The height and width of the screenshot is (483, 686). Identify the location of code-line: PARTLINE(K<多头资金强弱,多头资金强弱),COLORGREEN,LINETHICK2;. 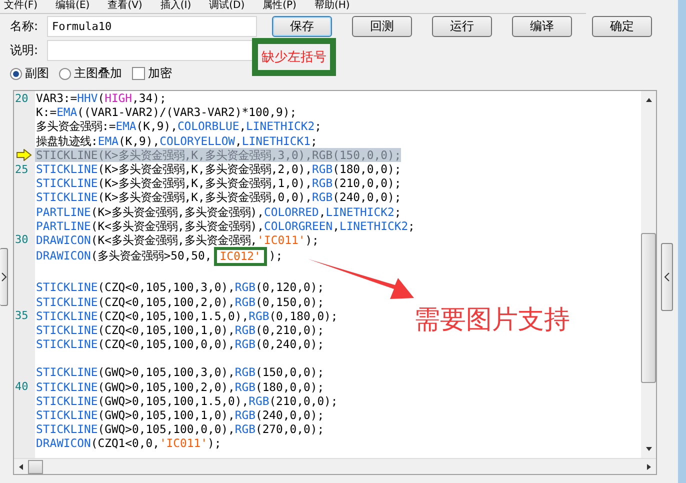
(225, 225).